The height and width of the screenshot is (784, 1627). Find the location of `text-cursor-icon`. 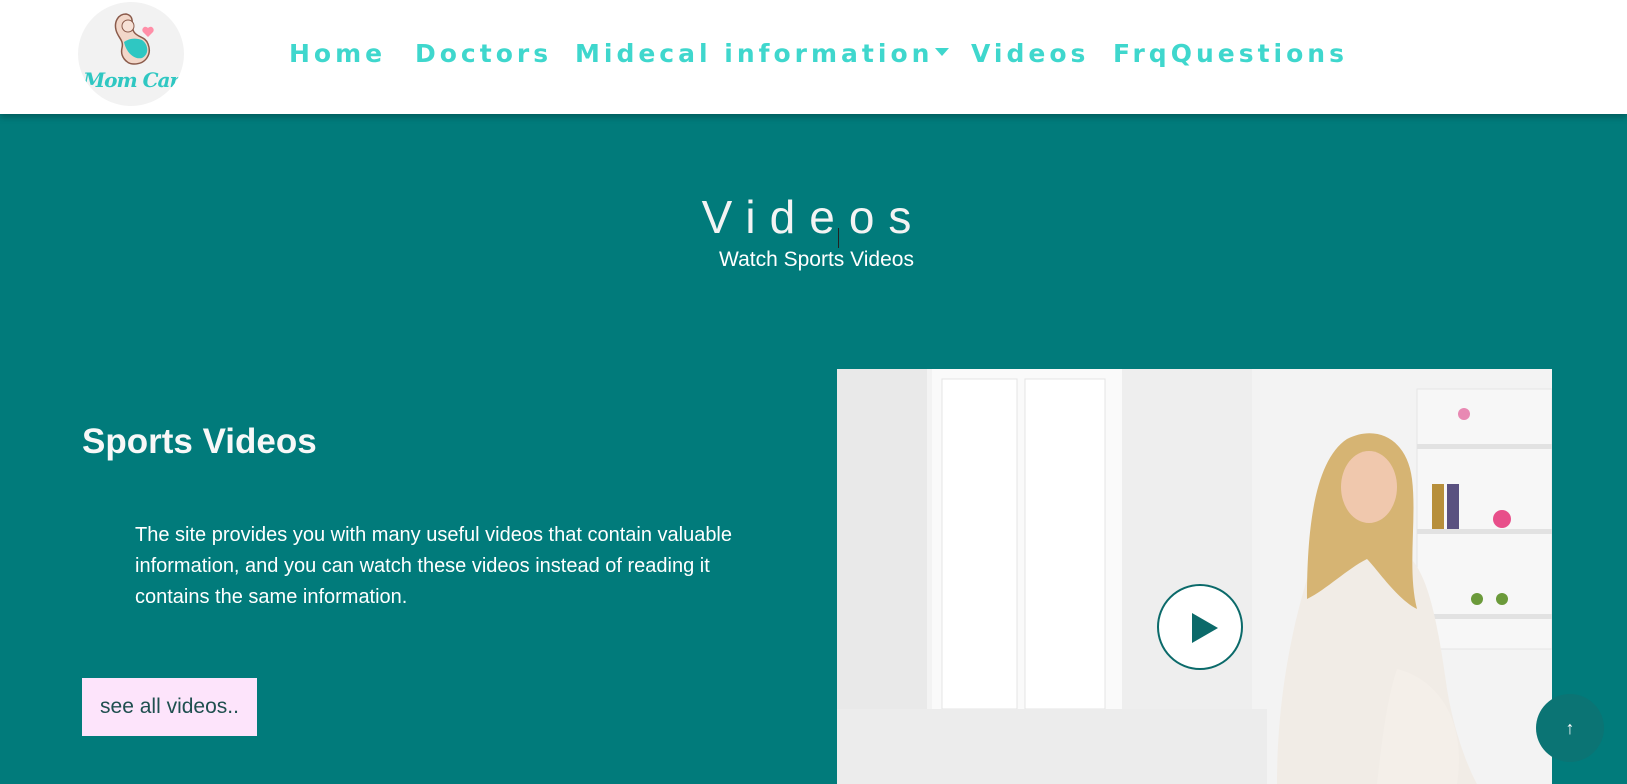

text-cursor-icon is located at coordinates (838, 238).